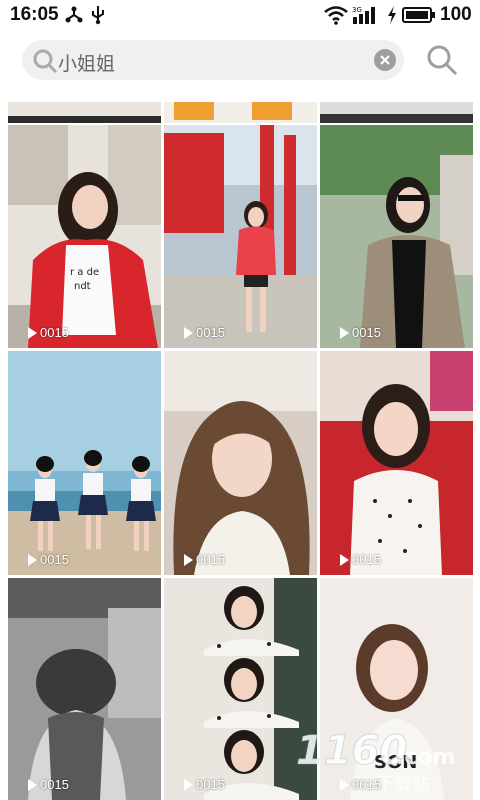  Describe the element at coordinates (98, 15) in the screenshot. I see `usb-icon` at that location.